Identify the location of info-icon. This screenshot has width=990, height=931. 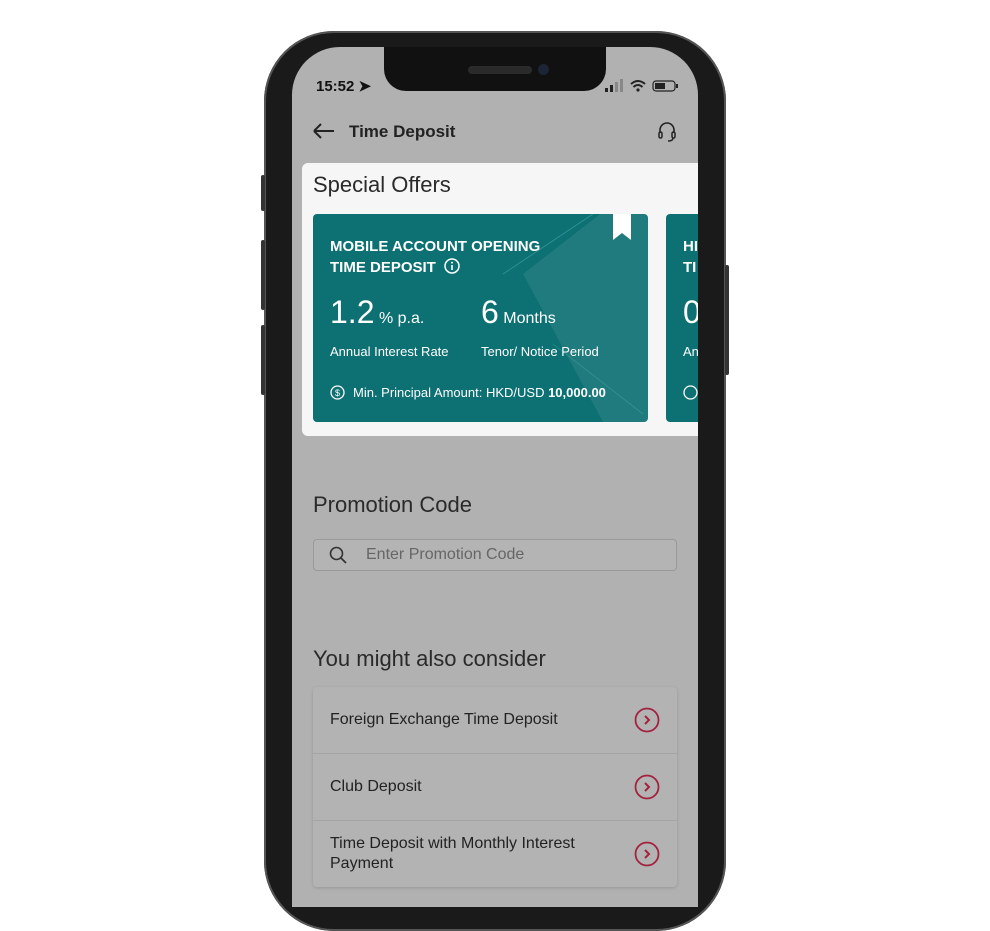
(452, 266).